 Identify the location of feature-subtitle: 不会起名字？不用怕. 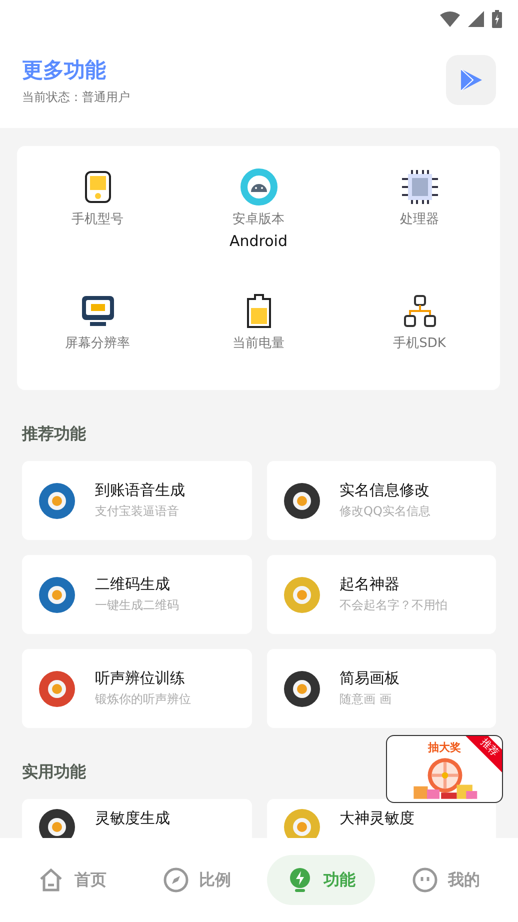
(394, 605).